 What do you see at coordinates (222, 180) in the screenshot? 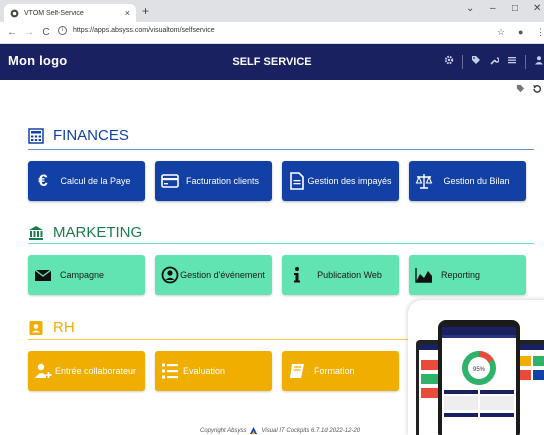
I see `tile-label: Facturation clients` at bounding box center [222, 180].